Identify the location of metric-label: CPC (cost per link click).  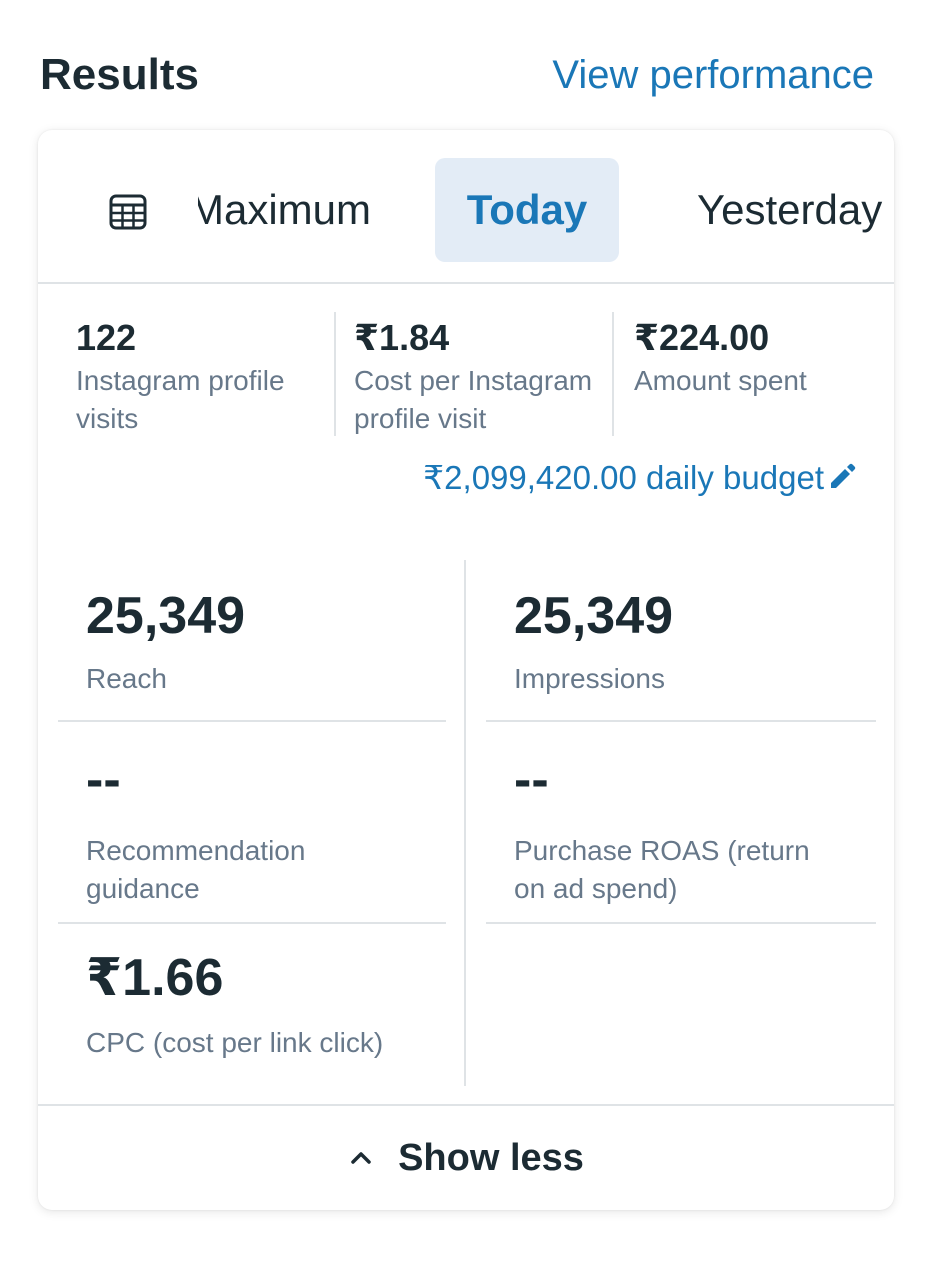
(235, 1042).